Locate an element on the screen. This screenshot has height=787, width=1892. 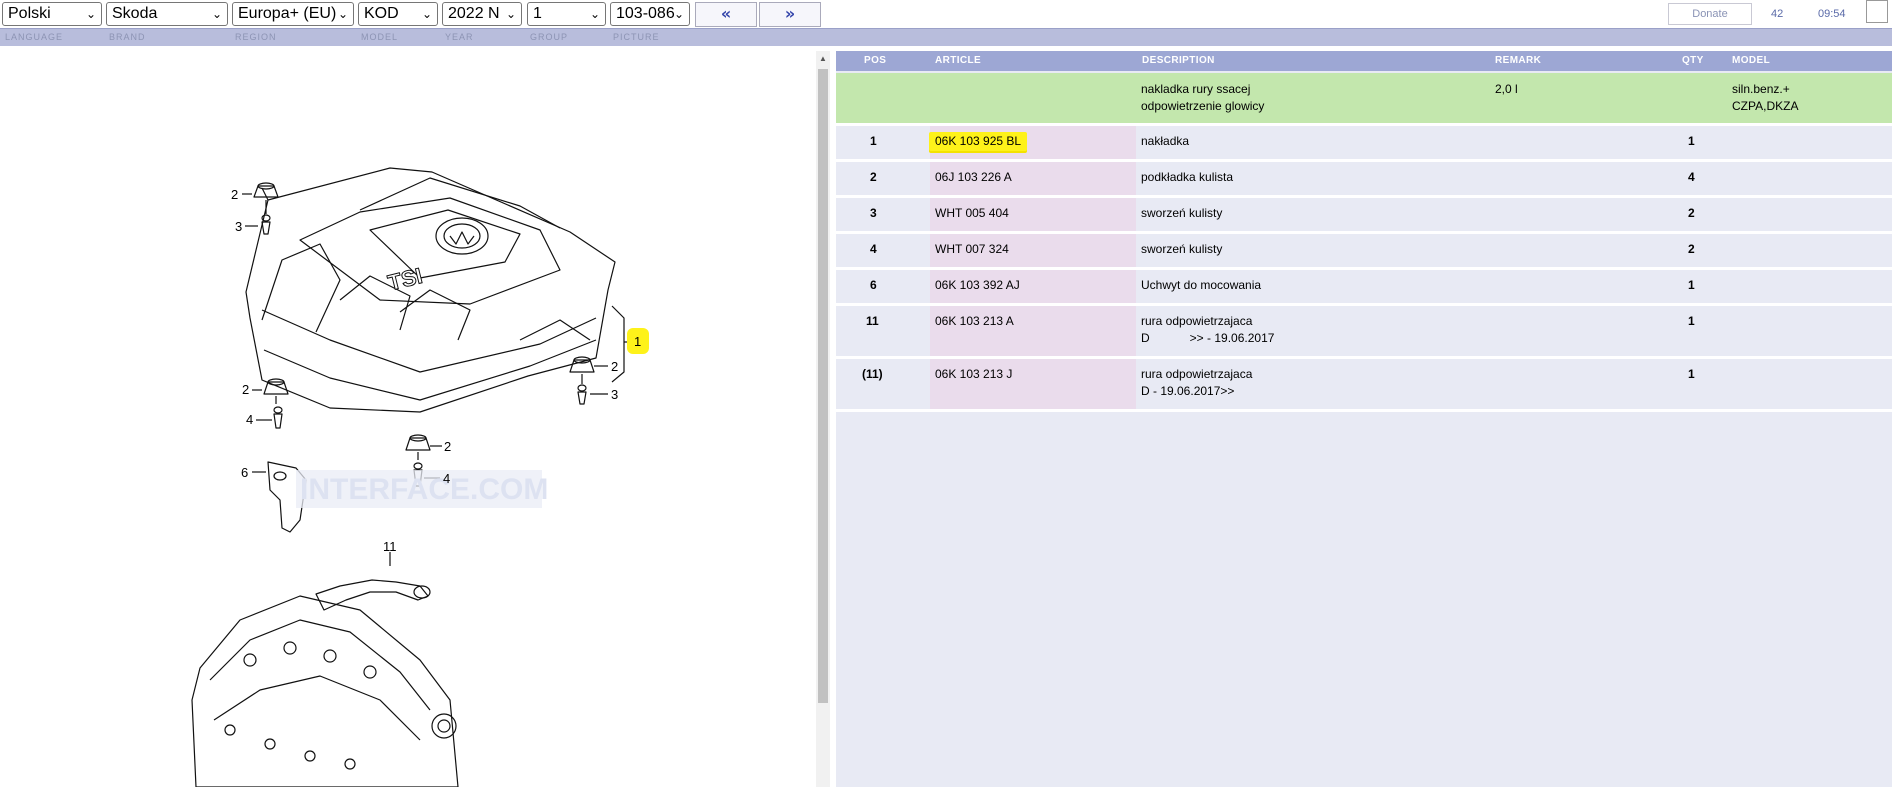
group-select-value: 1 is located at coordinates (537, 13).